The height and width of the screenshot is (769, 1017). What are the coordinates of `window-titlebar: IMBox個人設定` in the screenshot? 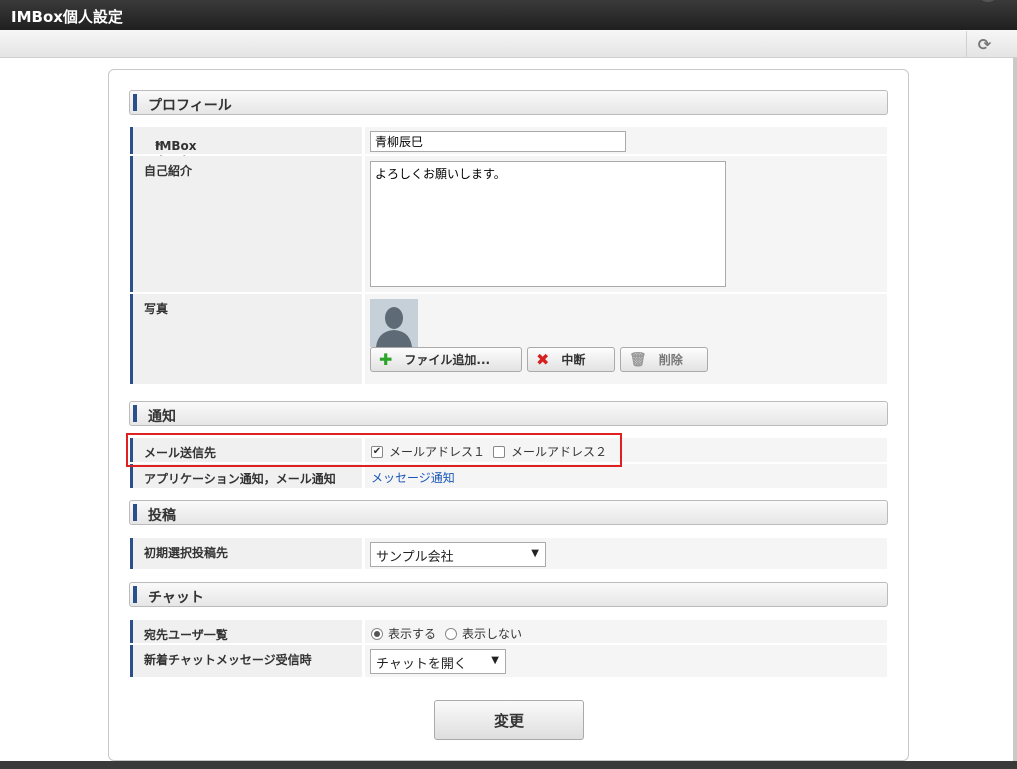 It's located at (508, 15).